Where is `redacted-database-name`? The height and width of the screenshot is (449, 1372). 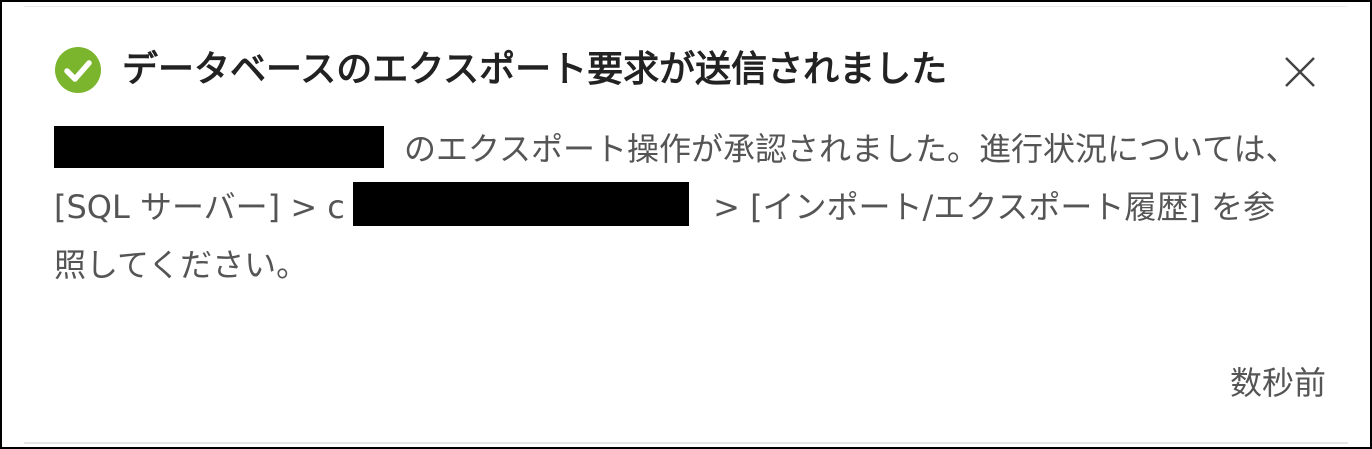
redacted-database-name is located at coordinates (219, 147).